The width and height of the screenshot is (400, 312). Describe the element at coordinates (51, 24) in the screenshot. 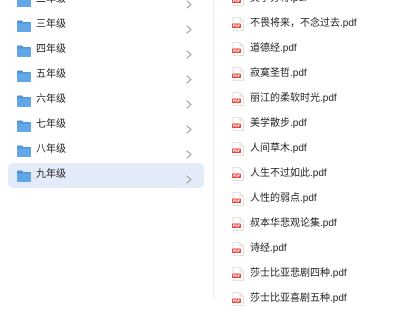

I see `folder-label: 三年级` at that location.